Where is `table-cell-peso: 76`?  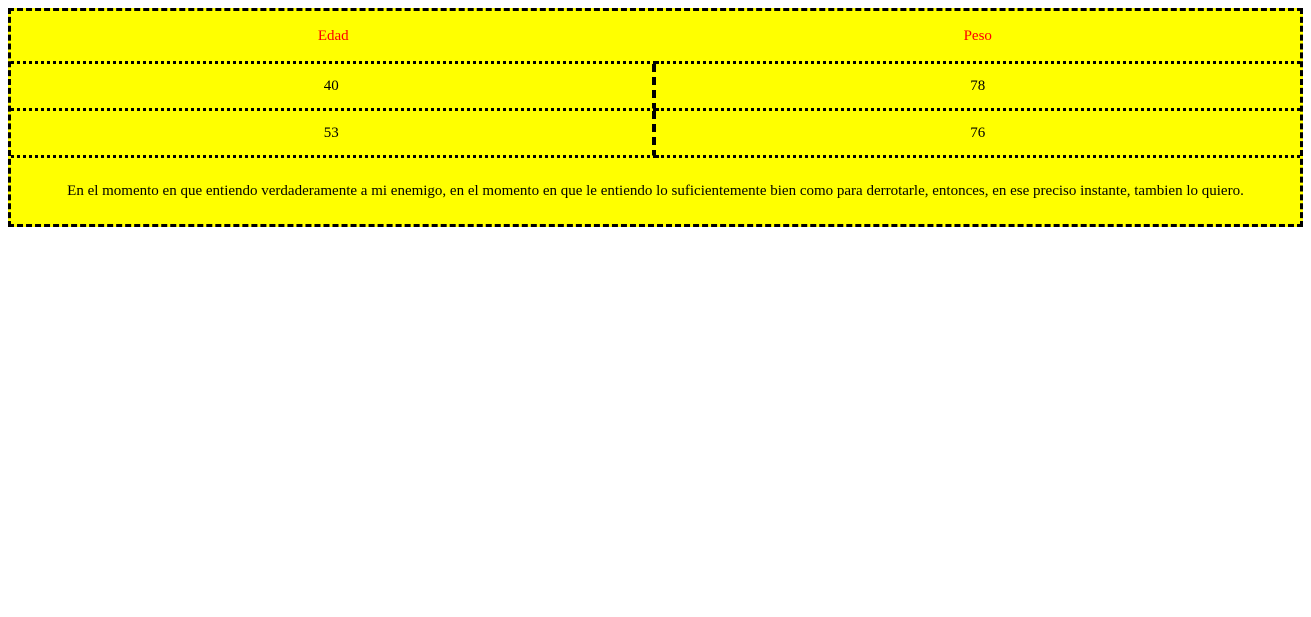
table-cell-peso: 76 is located at coordinates (977, 134).